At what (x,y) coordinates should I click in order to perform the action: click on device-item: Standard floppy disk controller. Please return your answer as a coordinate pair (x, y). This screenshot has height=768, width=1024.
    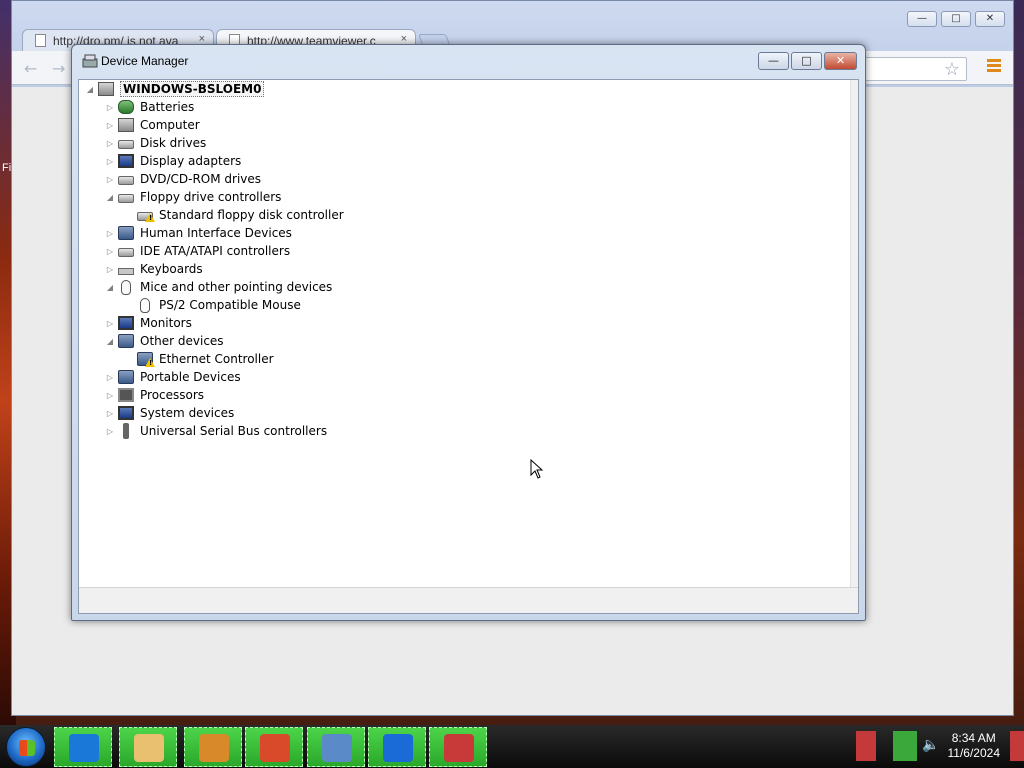
    Looking at the image, I should click on (234, 215).